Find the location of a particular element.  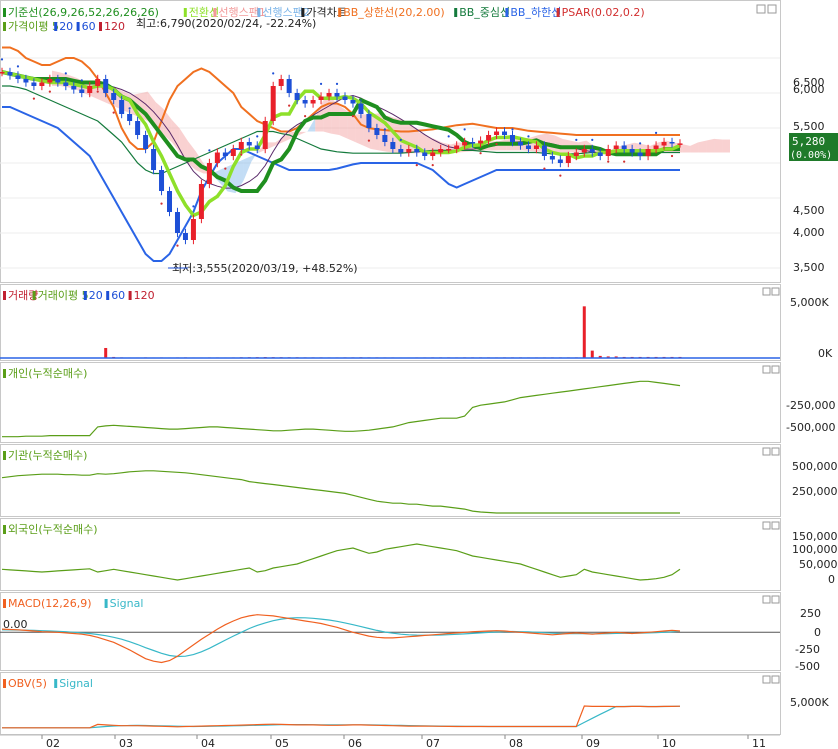

inst-minimize-button is located at coordinates (766, 451).